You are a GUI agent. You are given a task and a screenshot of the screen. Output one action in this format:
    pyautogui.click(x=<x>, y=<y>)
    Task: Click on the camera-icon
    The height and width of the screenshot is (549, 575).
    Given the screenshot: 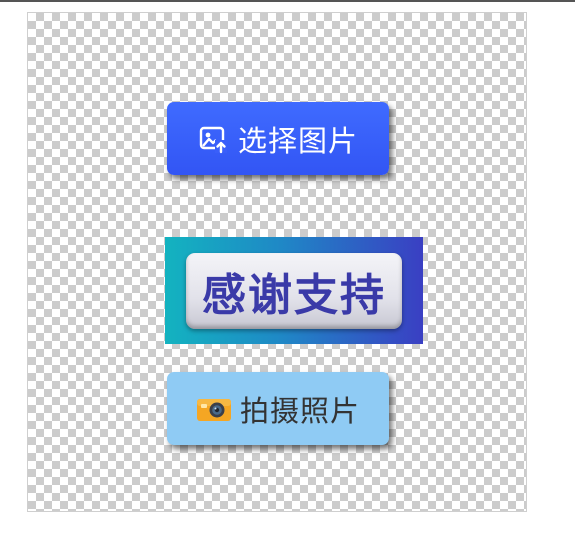 What is the action you would take?
    pyautogui.click(x=214, y=409)
    